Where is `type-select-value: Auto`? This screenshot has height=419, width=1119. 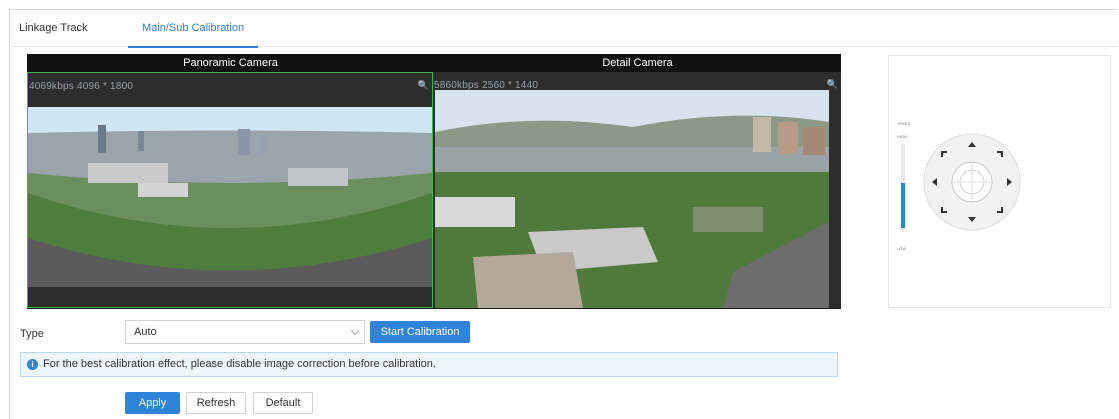 type-select-value: Auto is located at coordinates (145, 332).